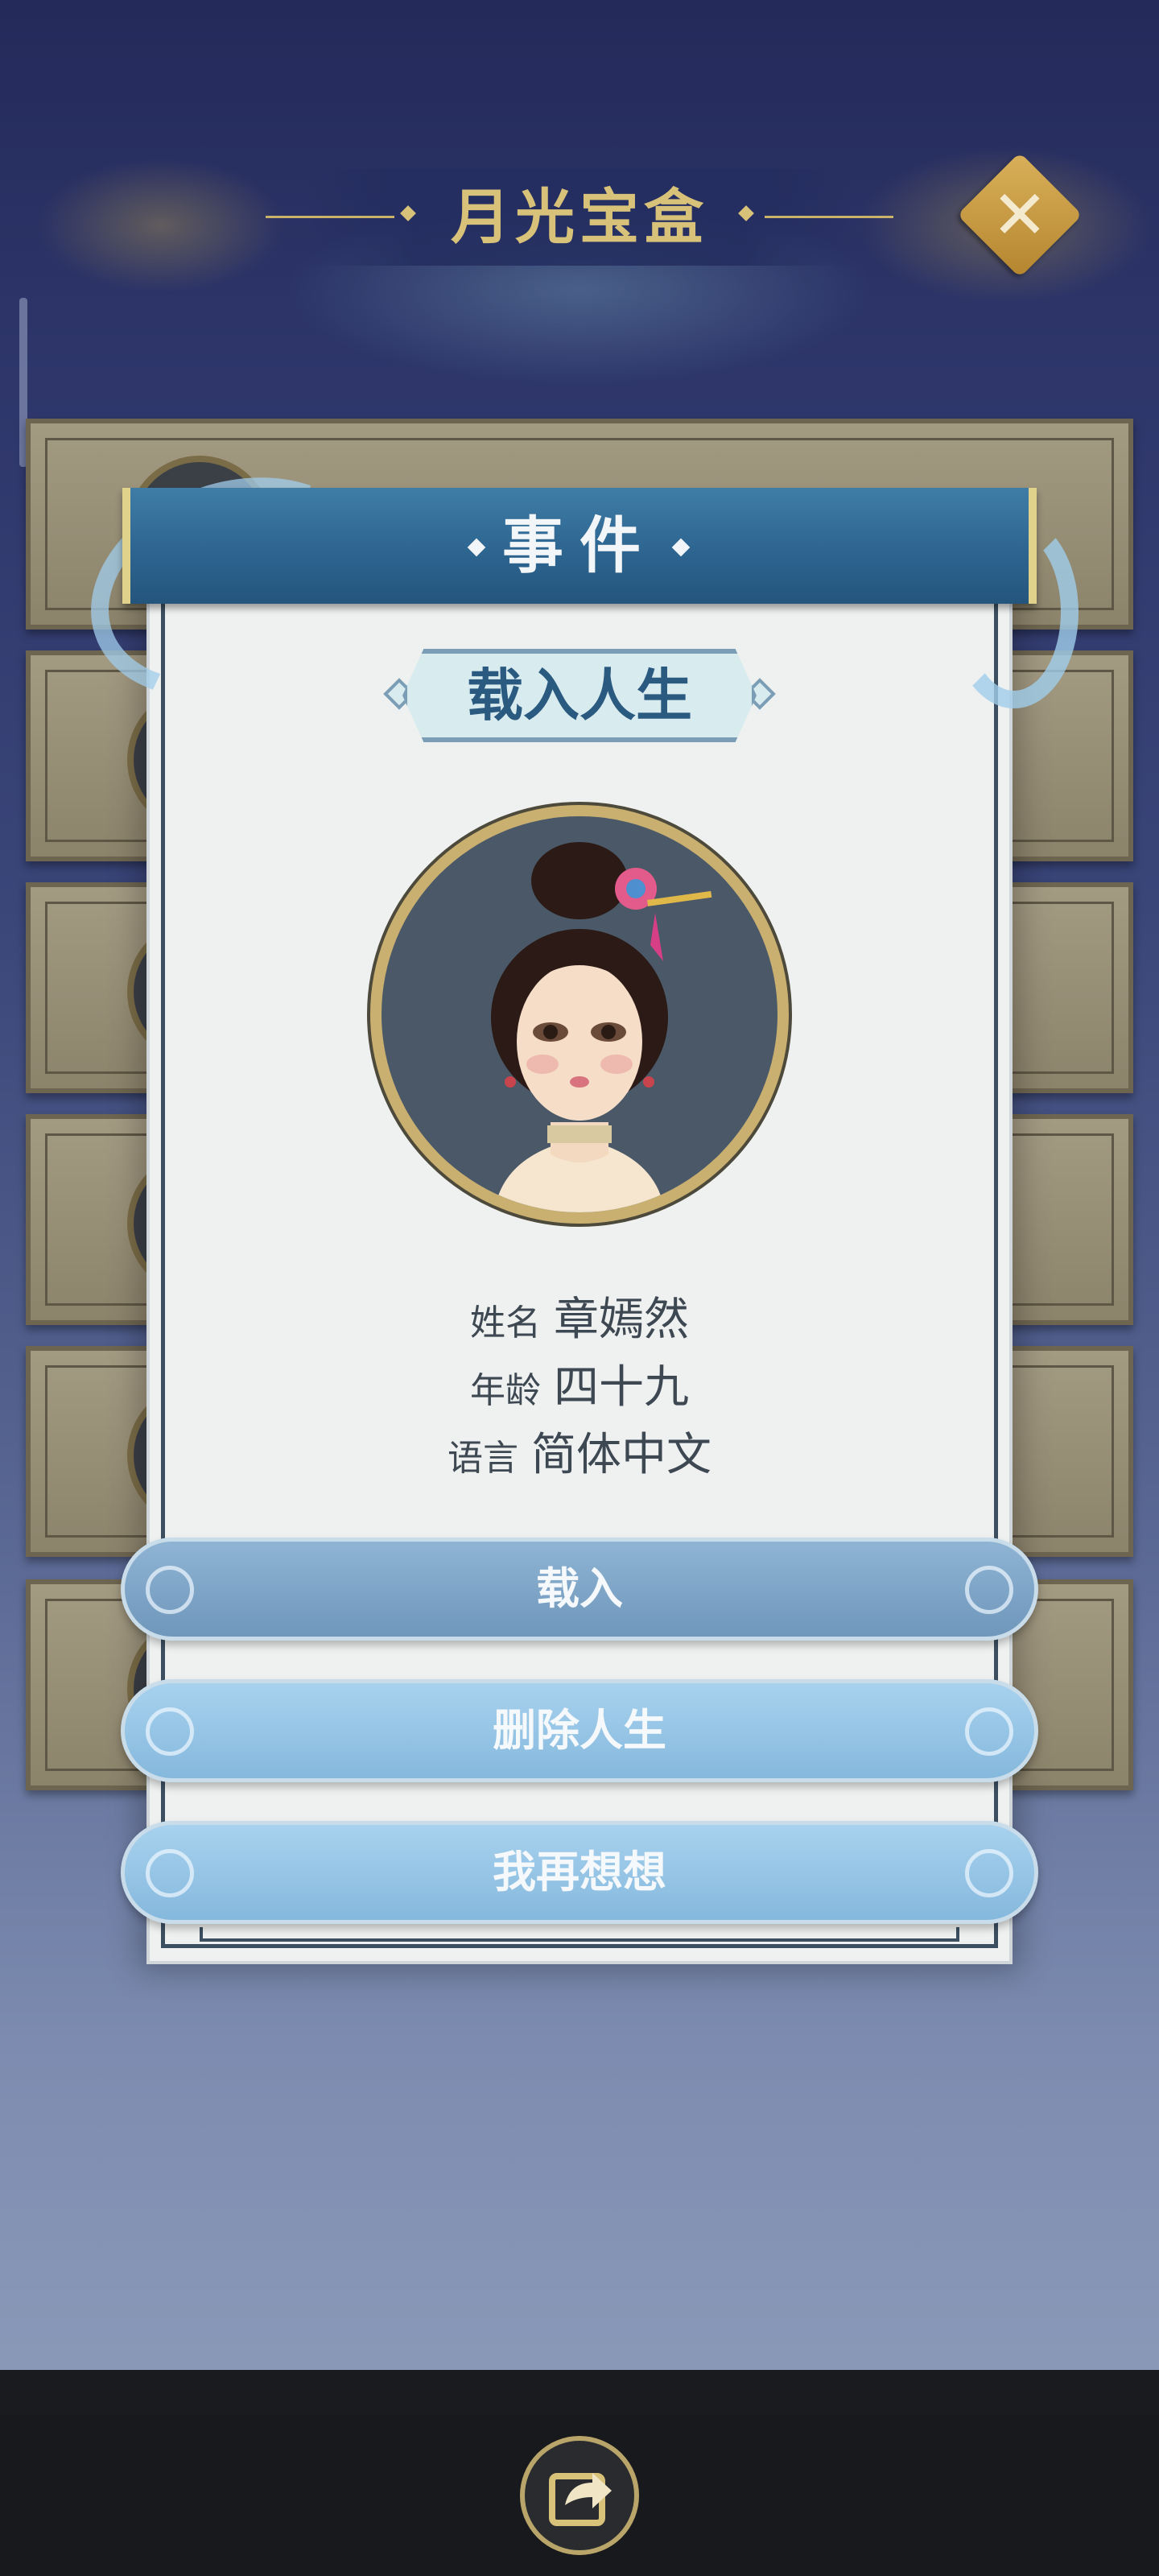  Describe the element at coordinates (601, 1027) in the screenshot. I see `character-illustration` at that location.